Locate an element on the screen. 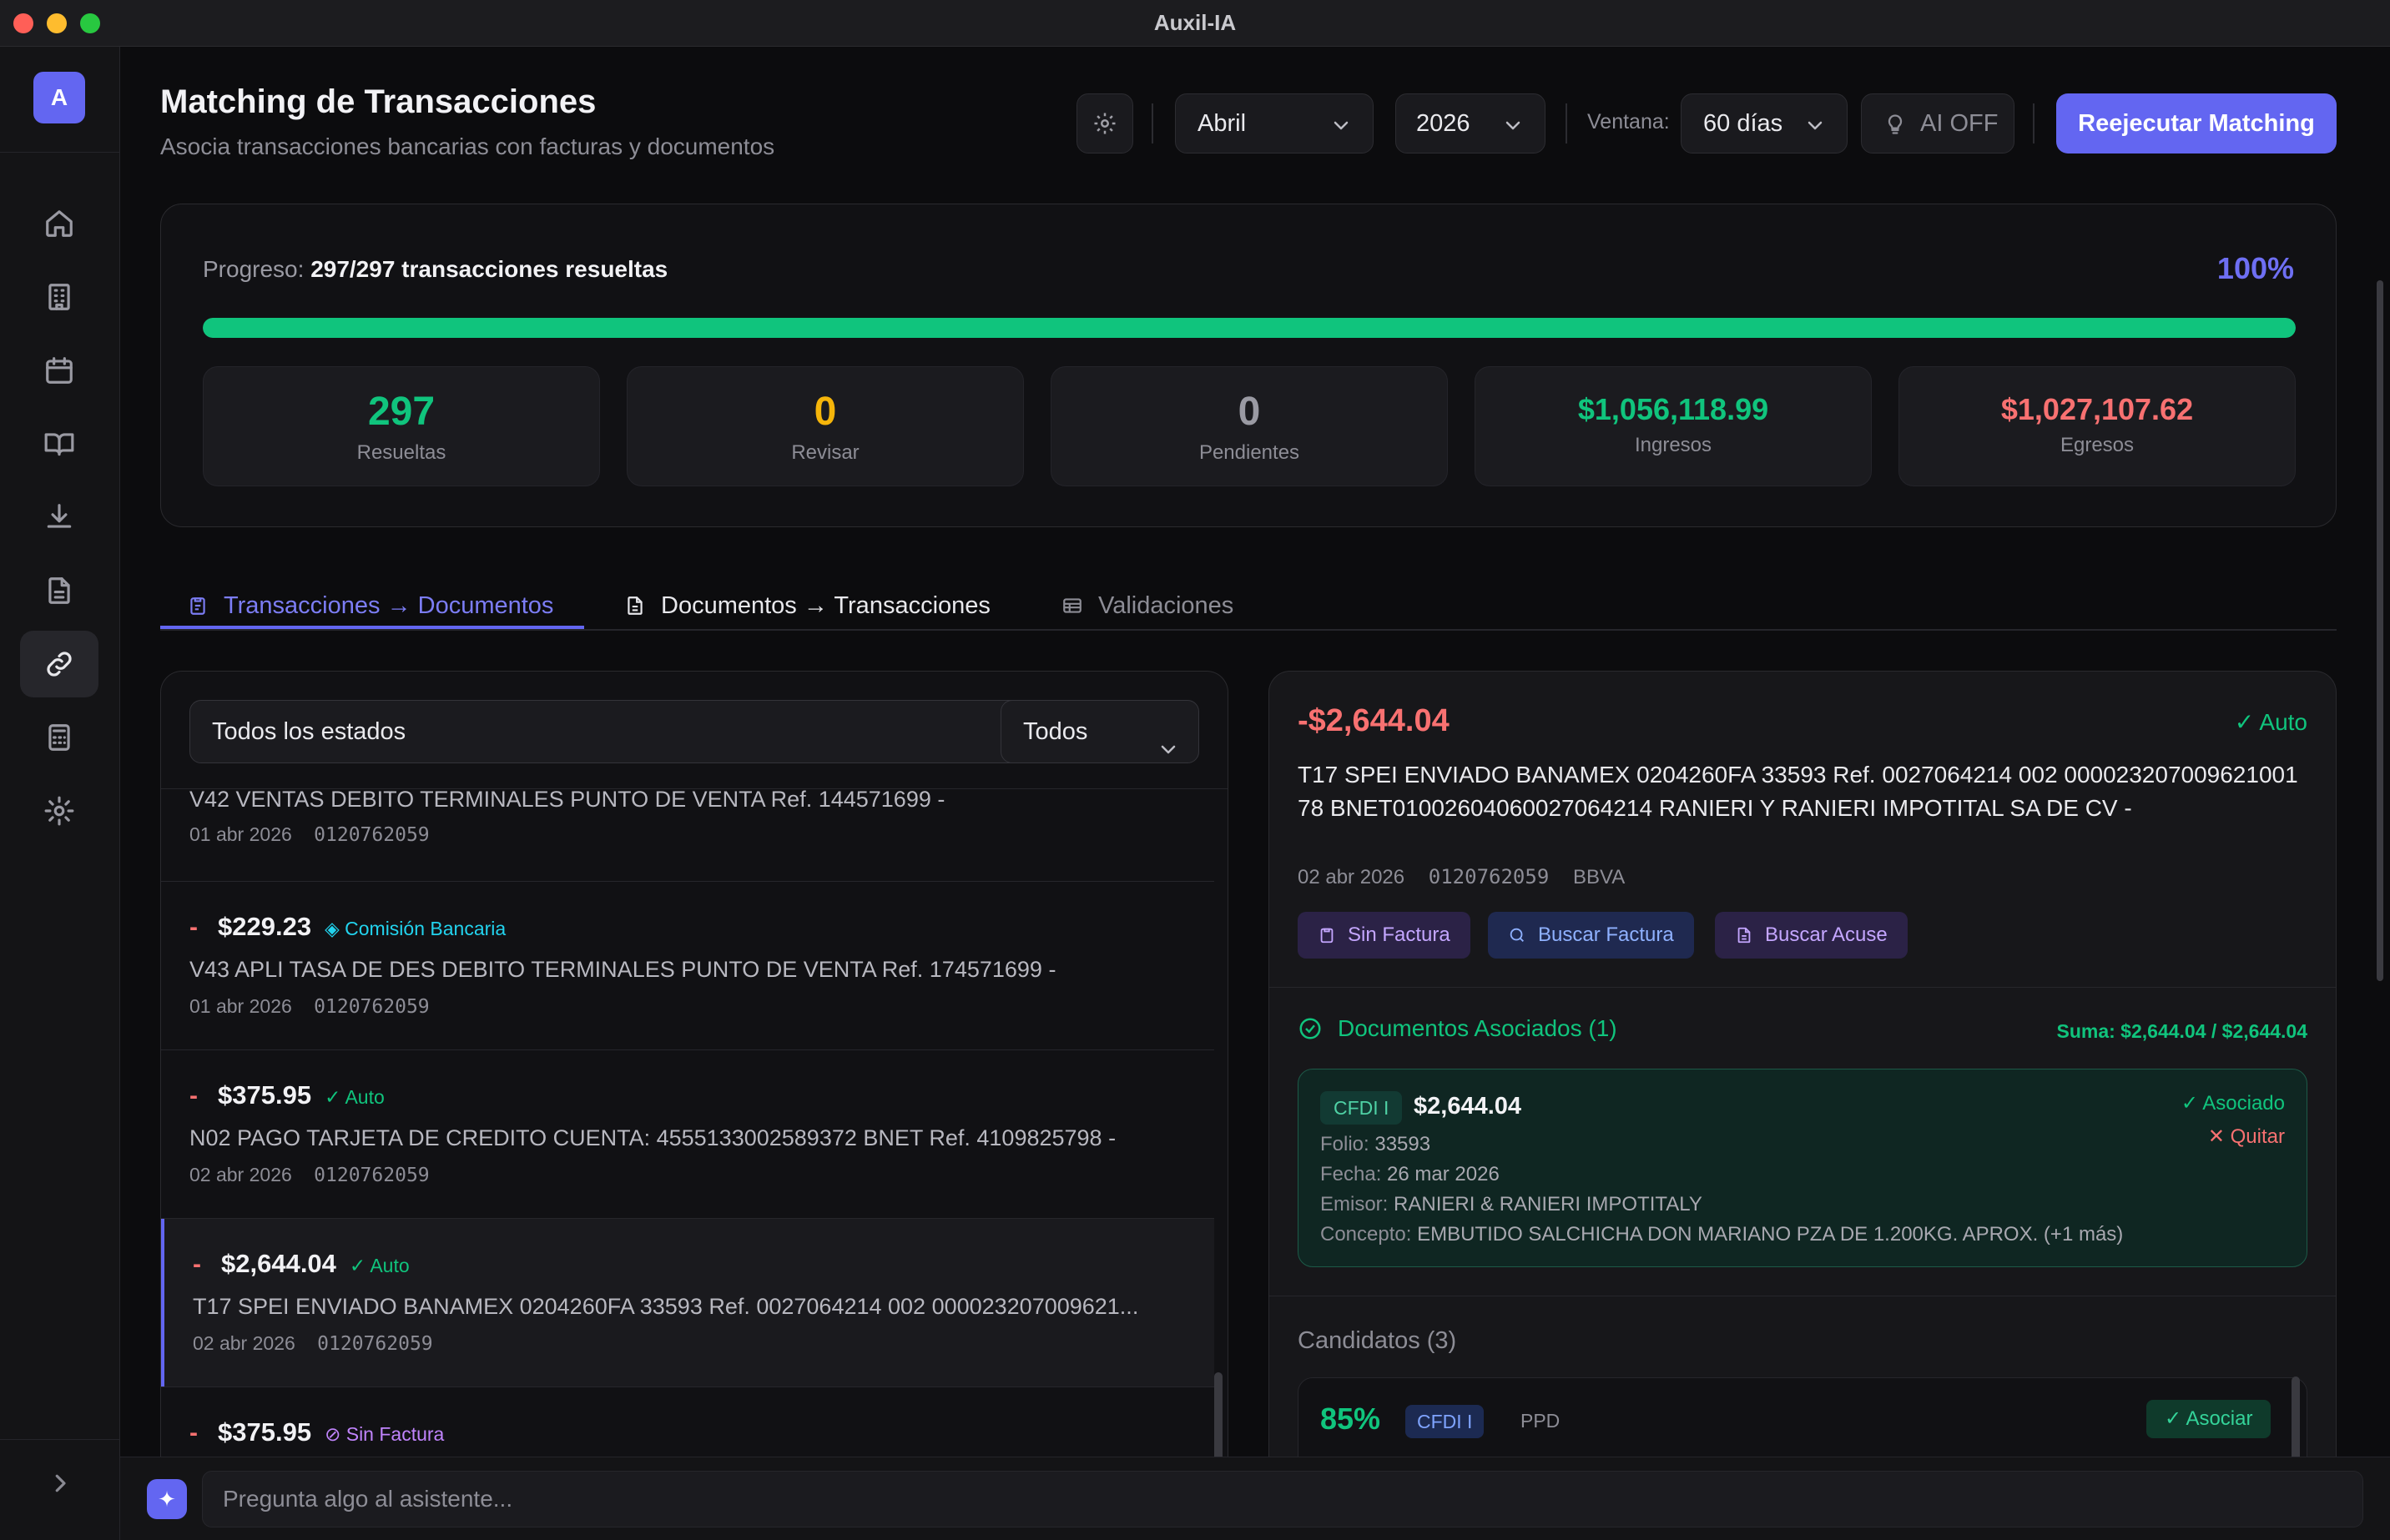 The width and height of the screenshot is (2390, 1540). tab-label: Documentos → Transacciones is located at coordinates (826, 605).